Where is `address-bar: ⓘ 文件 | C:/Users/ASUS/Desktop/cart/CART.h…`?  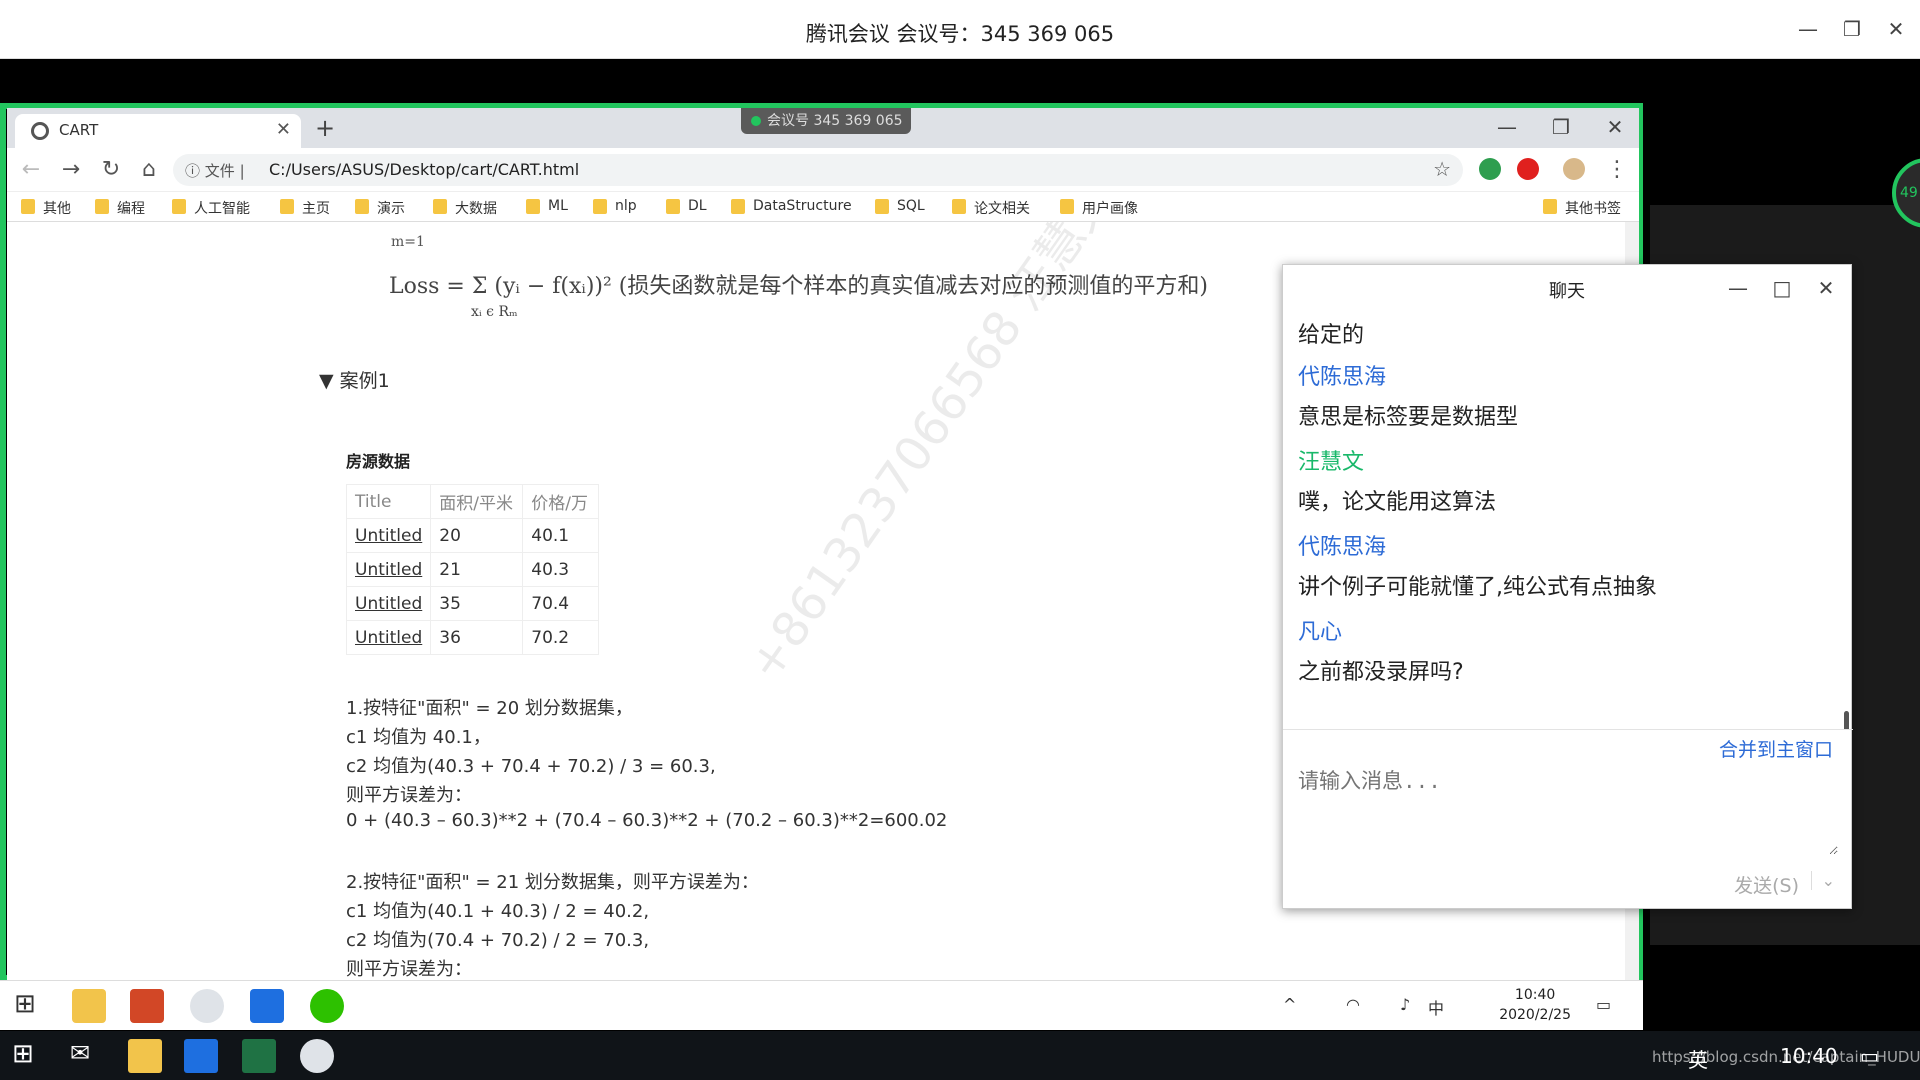 address-bar: ⓘ 文件 | C:/Users/ASUS/Desktop/cart/CART.h… is located at coordinates (818, 170).